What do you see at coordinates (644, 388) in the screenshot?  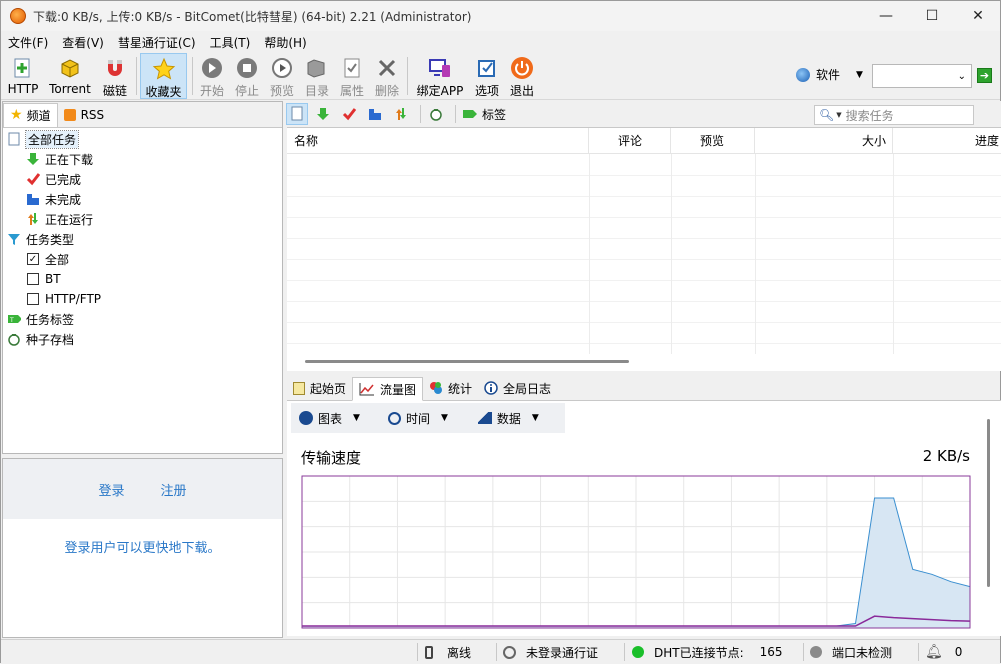 I see `bottom-tabs: 起始页 流量图 统计 全局日志` at bounding box center [644, 388].